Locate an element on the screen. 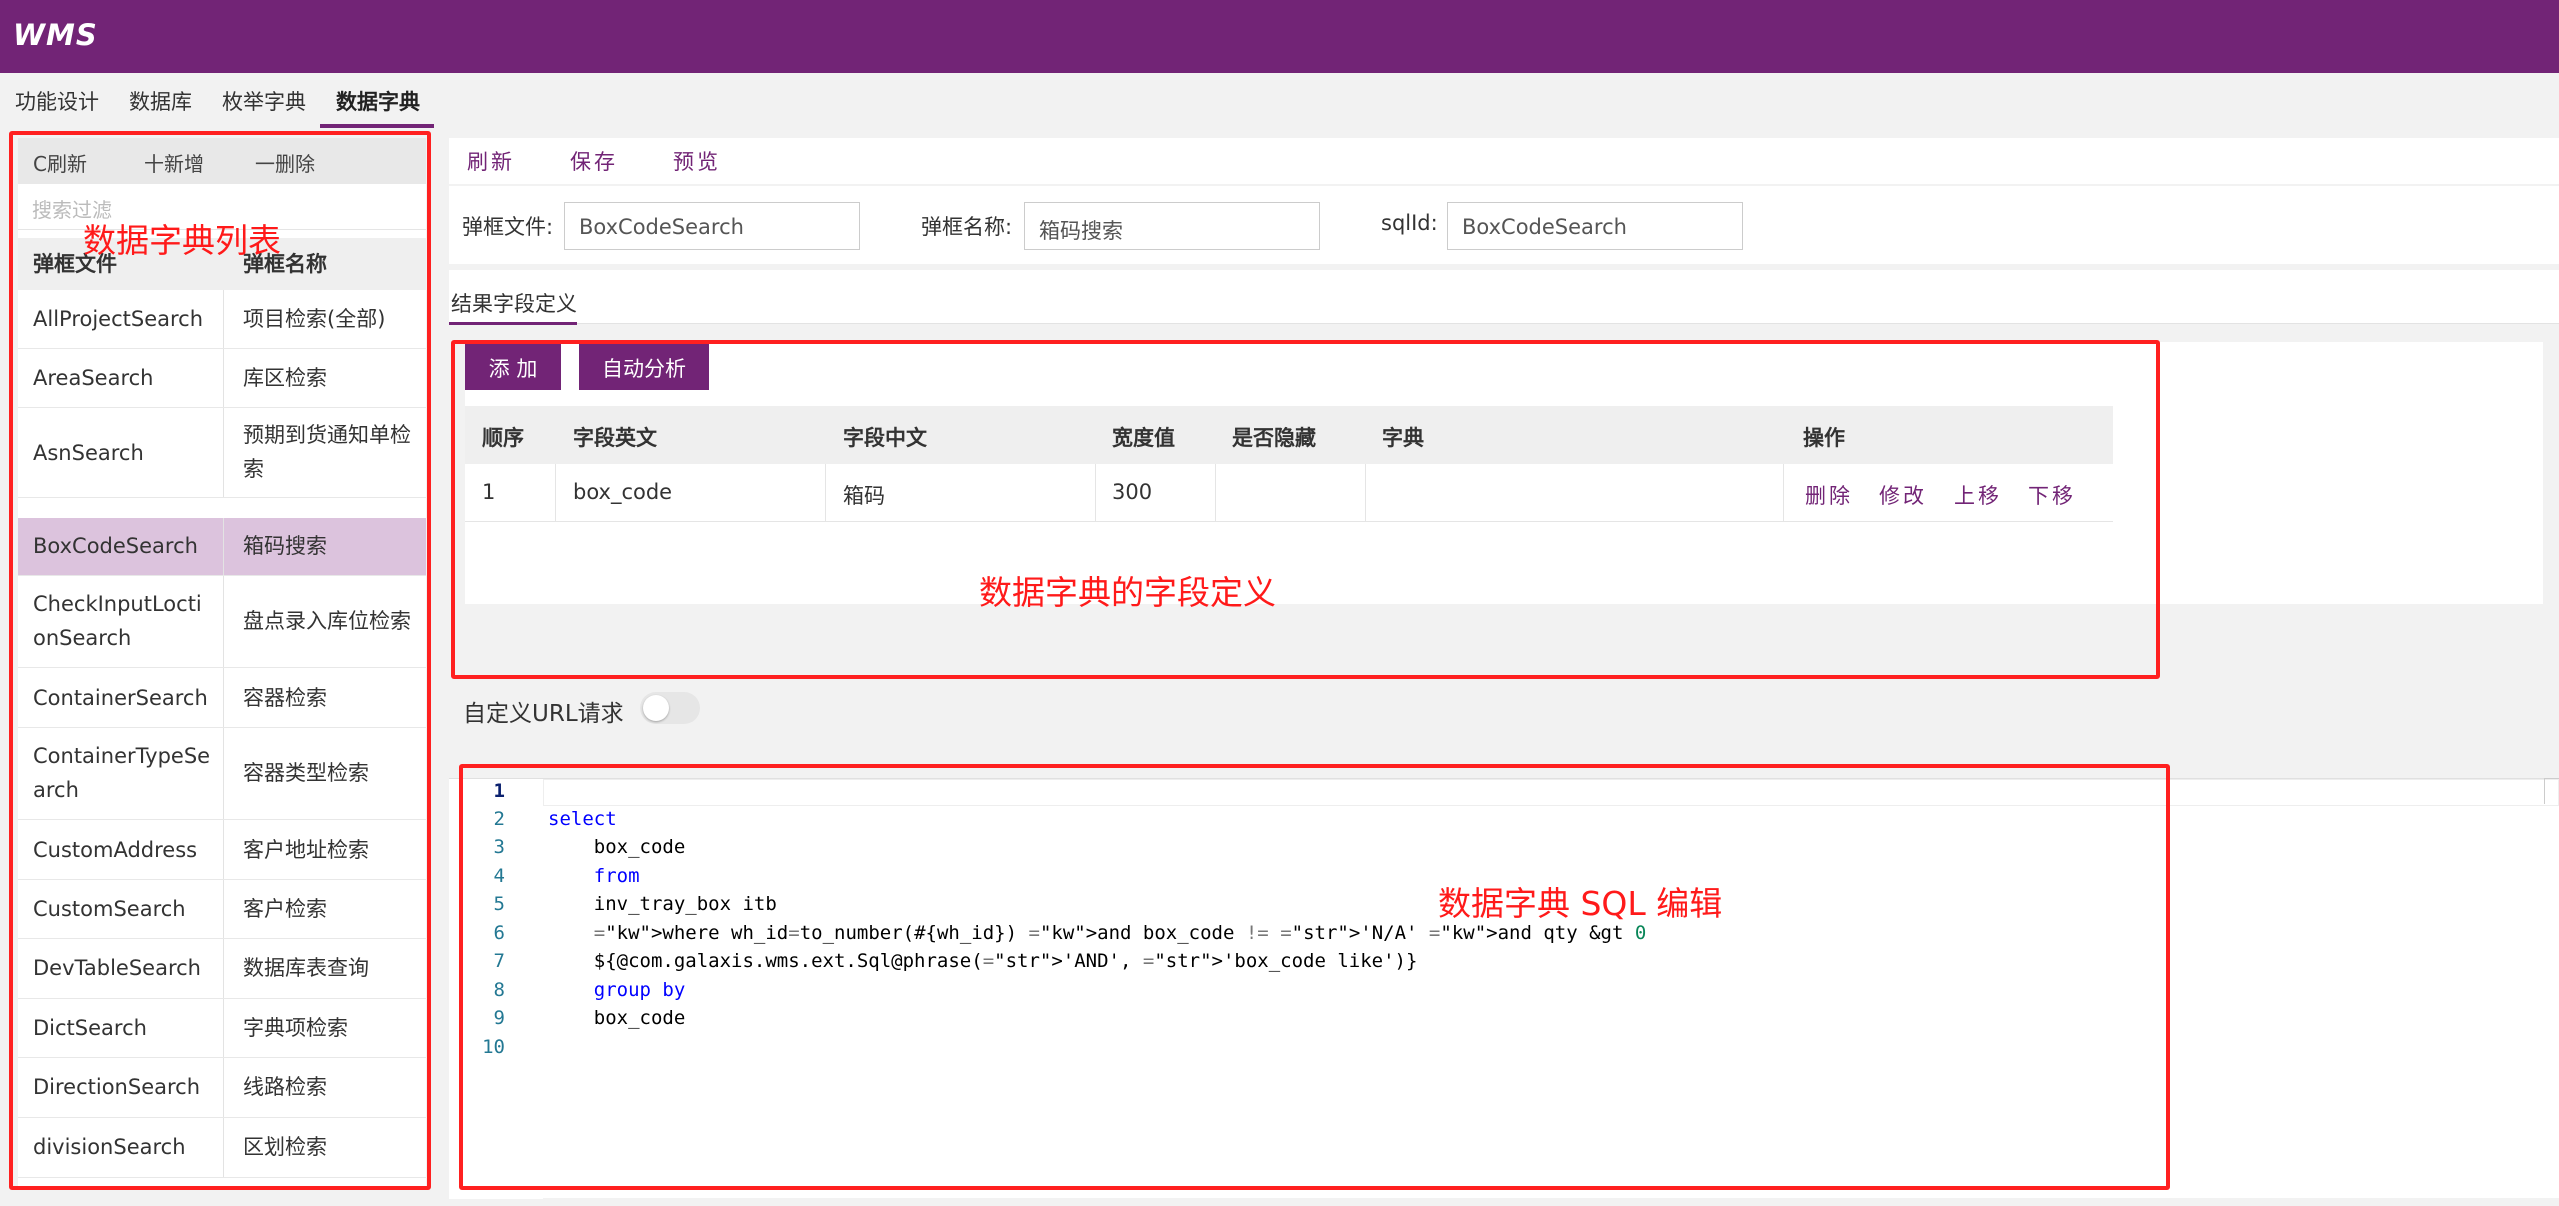 The height and width of the screenshot is (1206, 2559). tab-function-design: 功能设计 is located at coordinates (57, 106).